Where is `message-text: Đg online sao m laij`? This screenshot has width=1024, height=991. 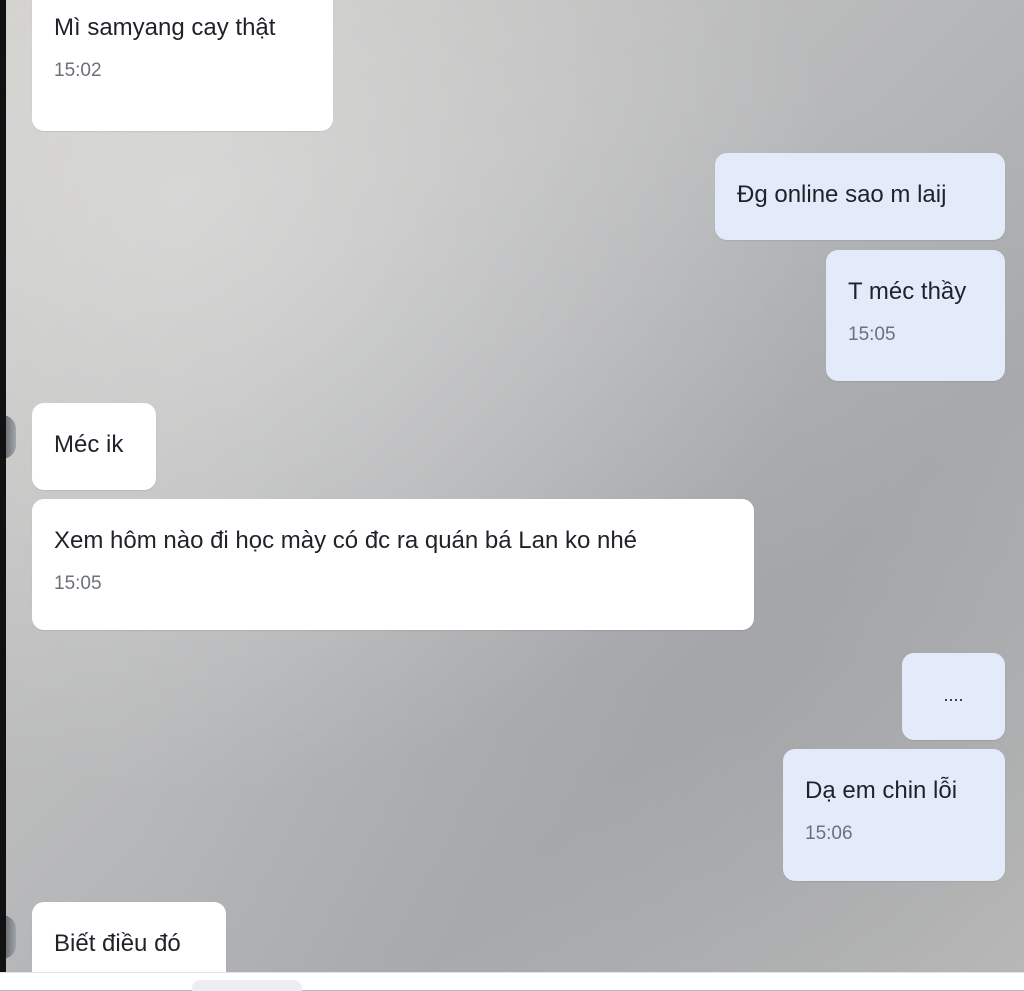 message-text: Đg online sao m laij is located at coordinates (842, 194).